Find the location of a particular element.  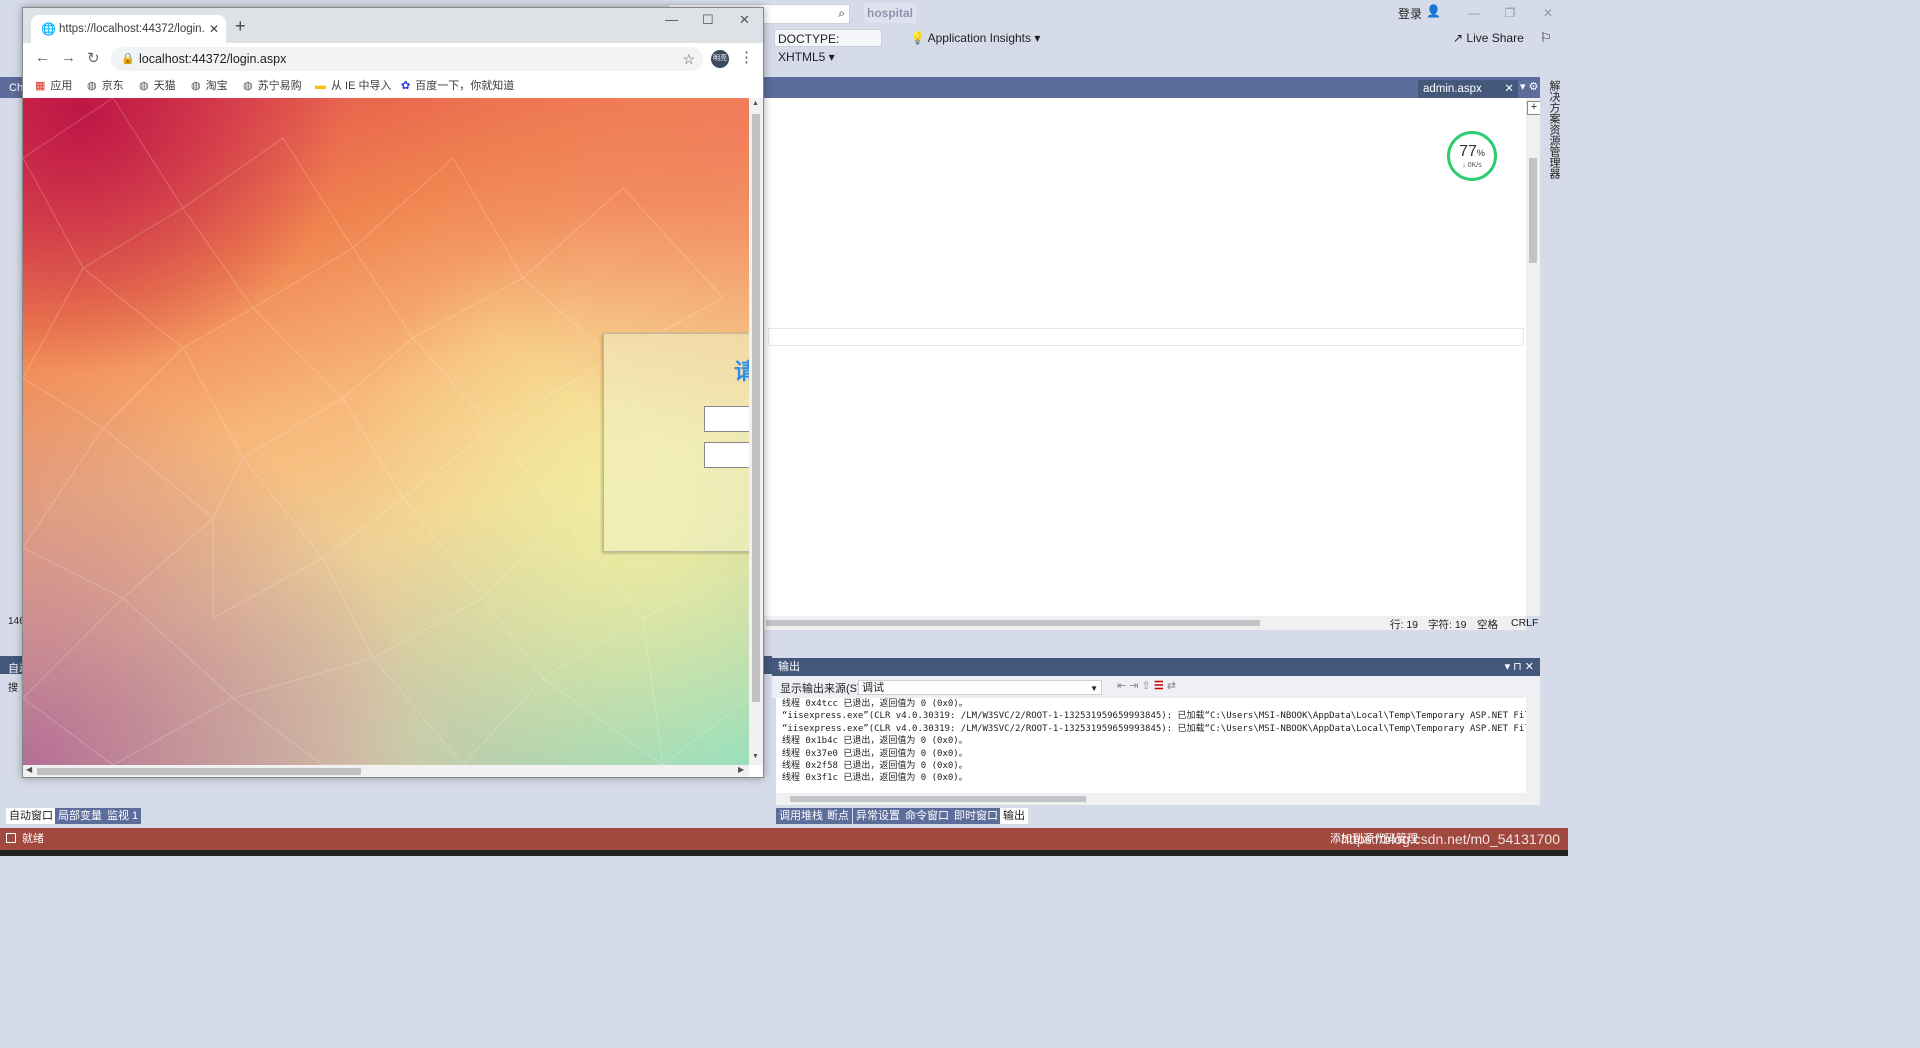

bookmark-label: 苏宁易购 is located at coordinates (279, 86).